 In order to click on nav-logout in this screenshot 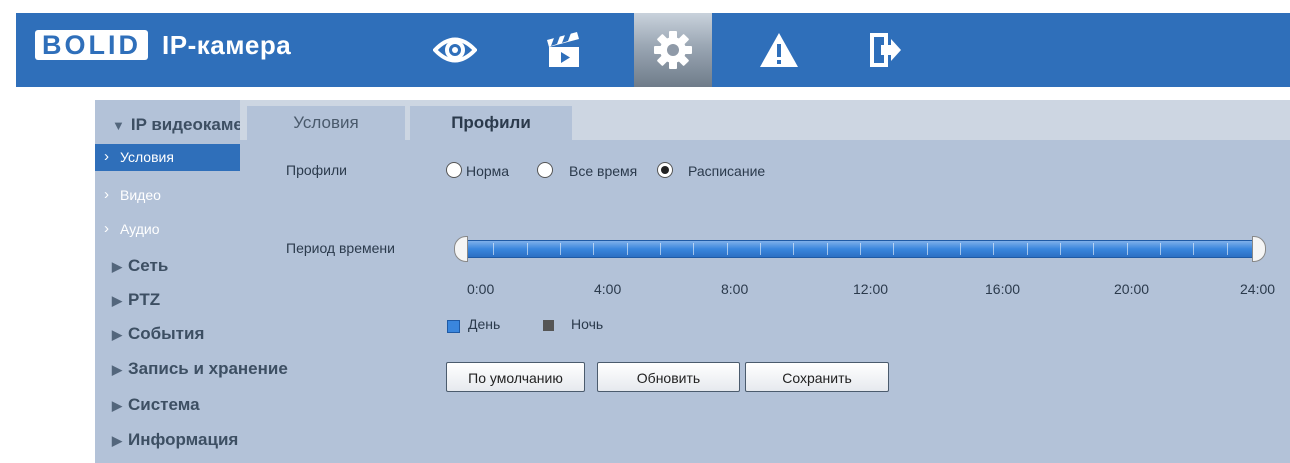, I will do `click(885, 50)`.